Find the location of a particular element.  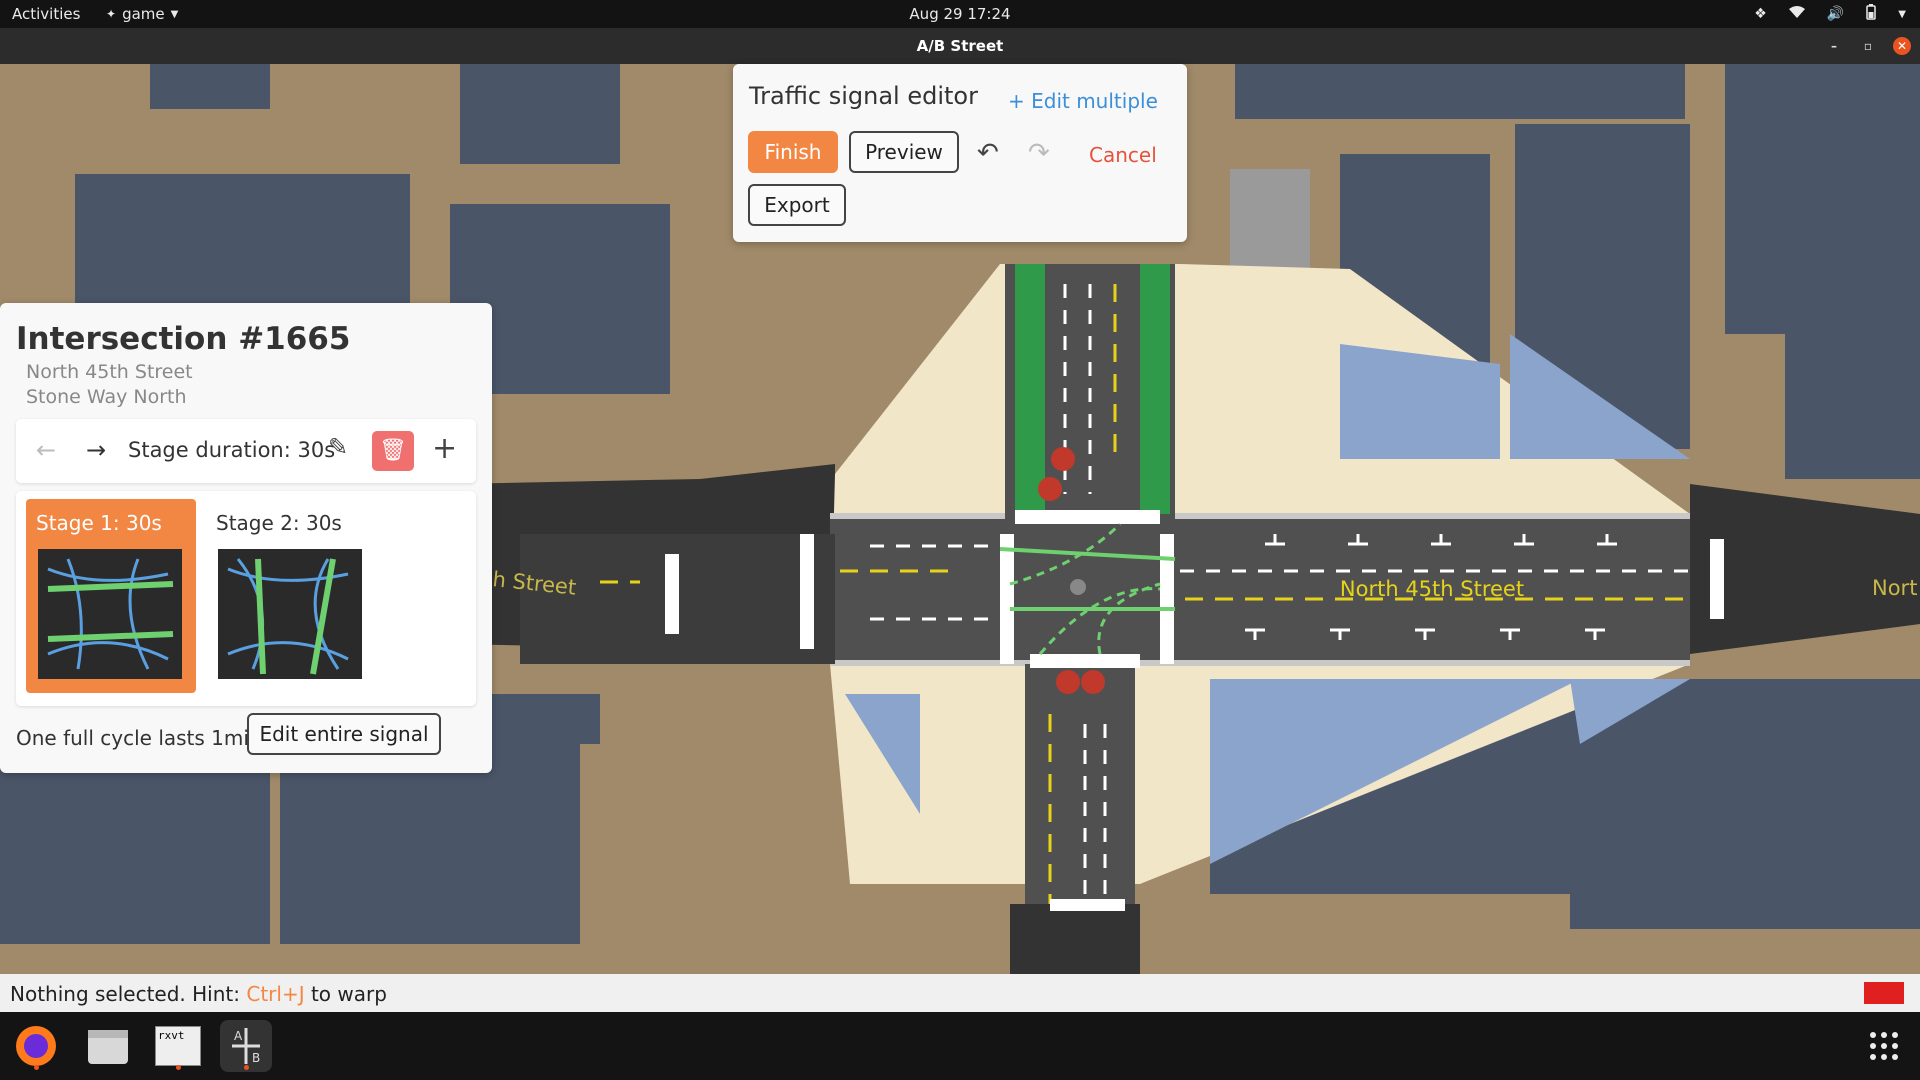

stage-card-1: Stage 1: 30s is located at coordinates (111, 596).